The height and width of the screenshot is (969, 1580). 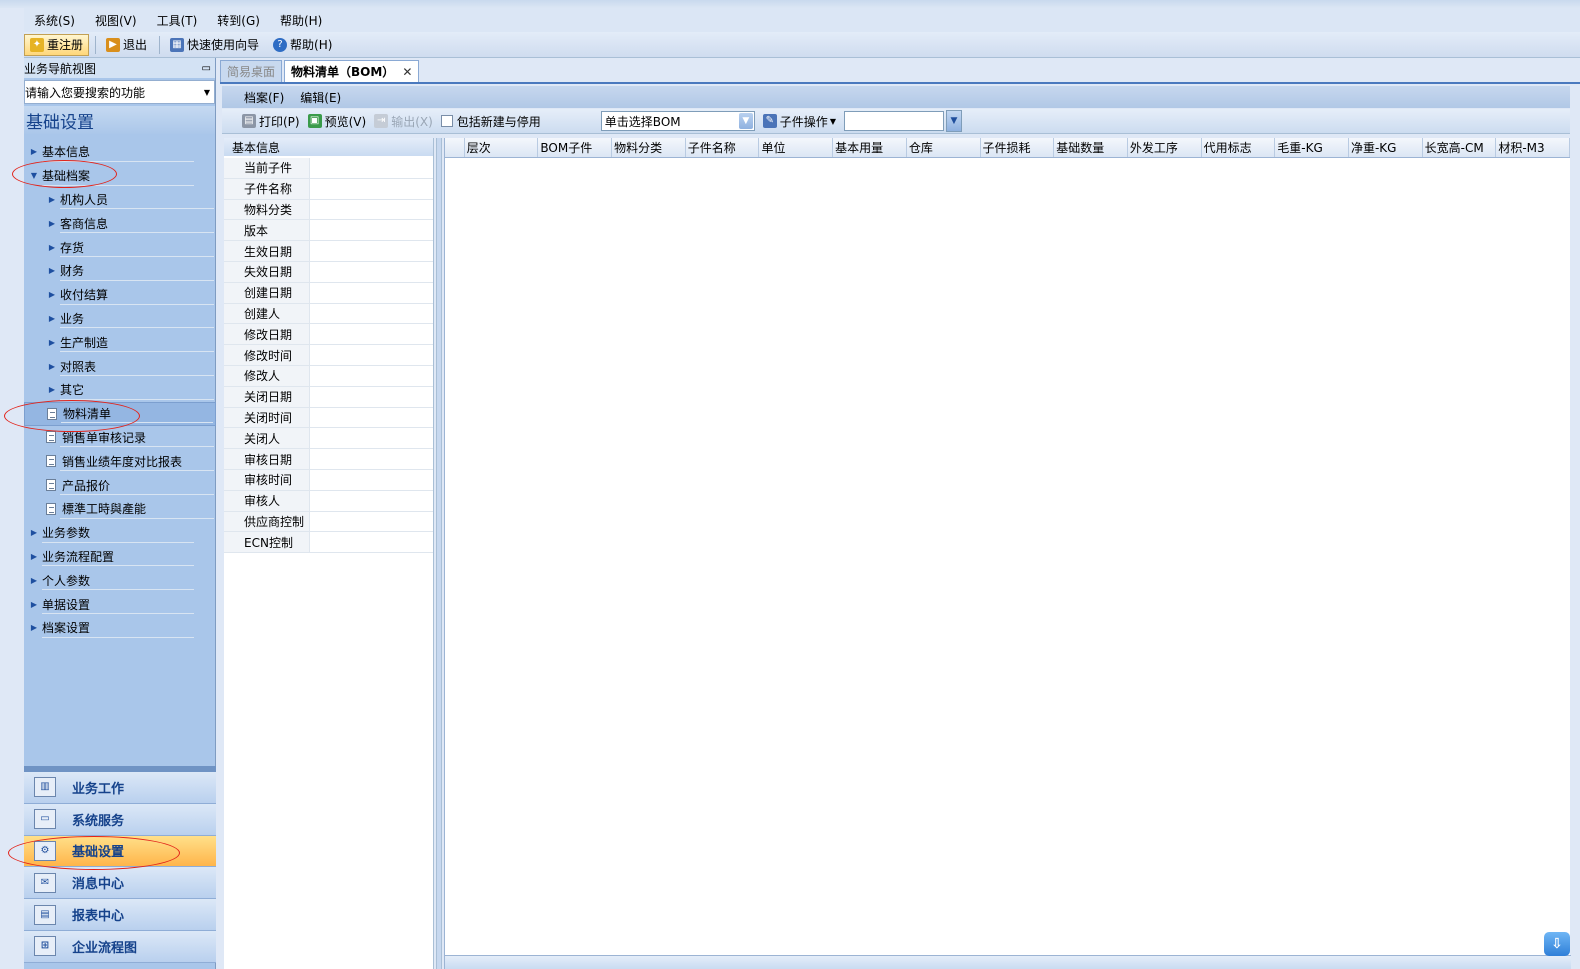 I want to click on nav-tree-item: 销售单审核记录, so click(x=120, y=438).